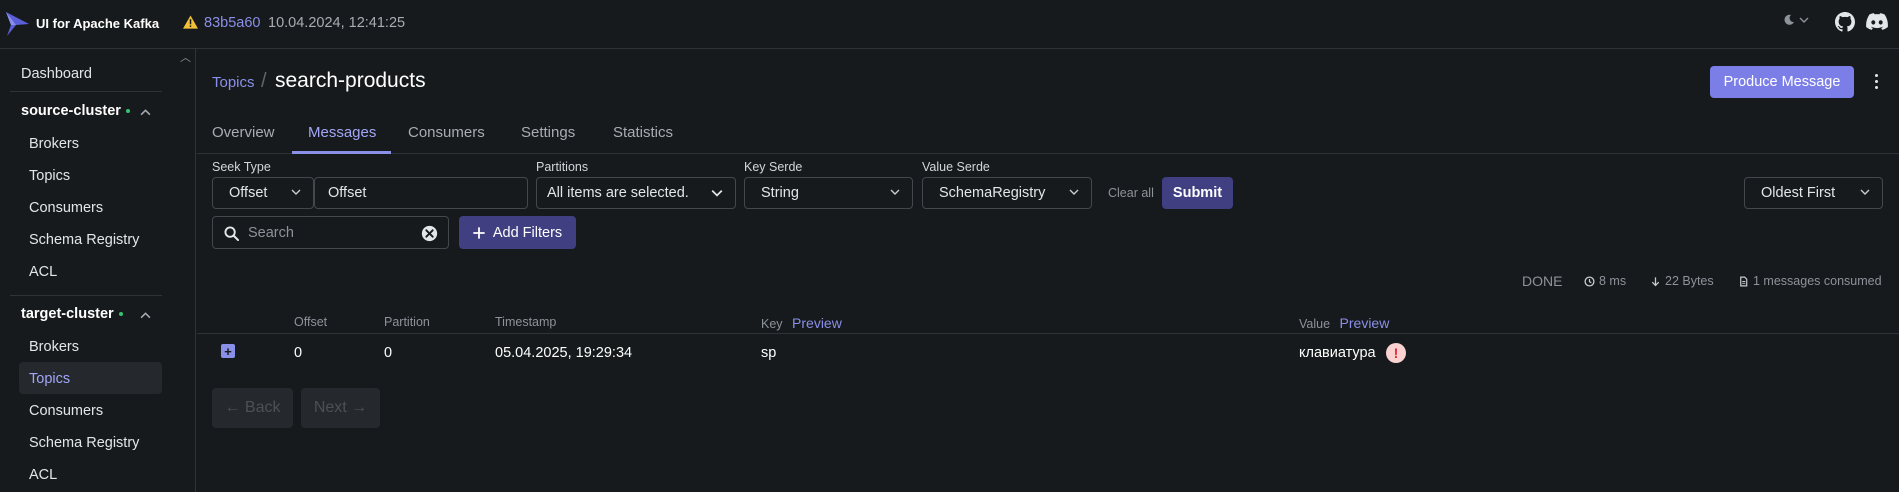 The width and height of the screenshot is (1899, 492). I want to click on column-header-value: Value Preview, so click(1344, 323).